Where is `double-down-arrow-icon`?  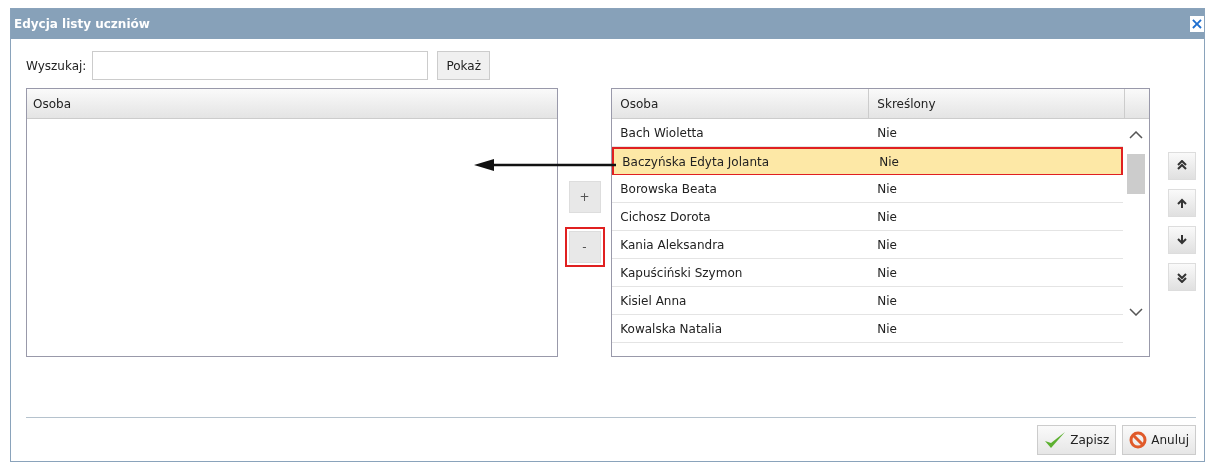
double-down-arrow-icon is located at coordinates (1182, 277).